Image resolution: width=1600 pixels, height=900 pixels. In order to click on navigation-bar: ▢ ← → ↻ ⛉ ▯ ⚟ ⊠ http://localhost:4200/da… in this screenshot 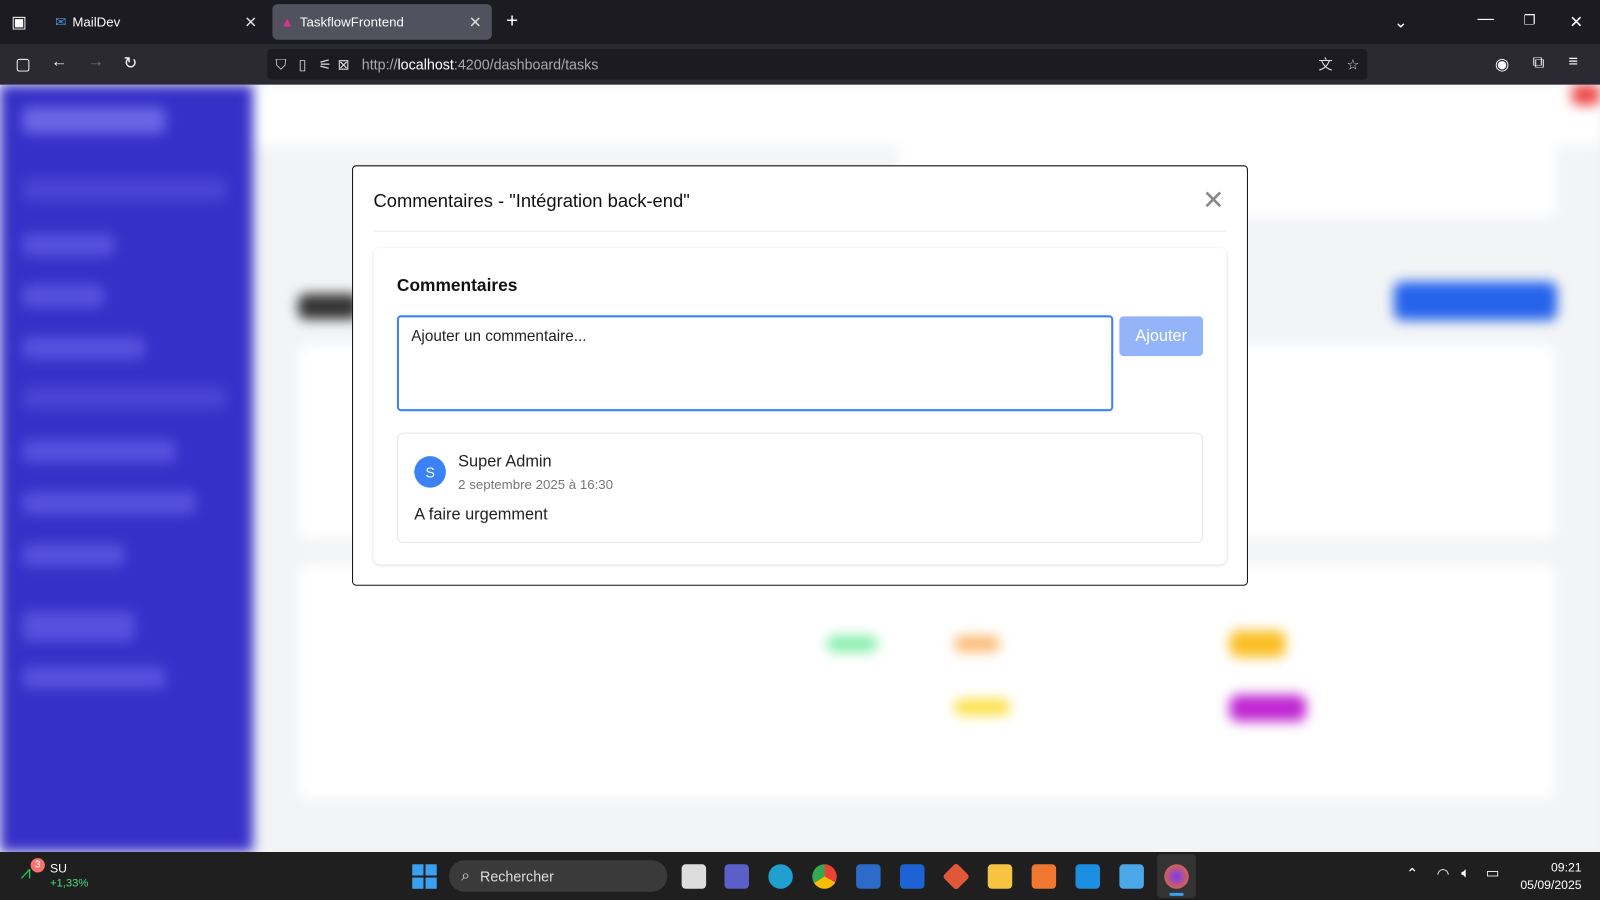, I will do `click(800, 64)`.